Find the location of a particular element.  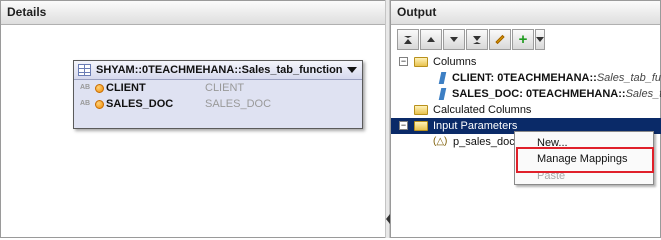

move-up-icon is located at coordinates (431, 39).